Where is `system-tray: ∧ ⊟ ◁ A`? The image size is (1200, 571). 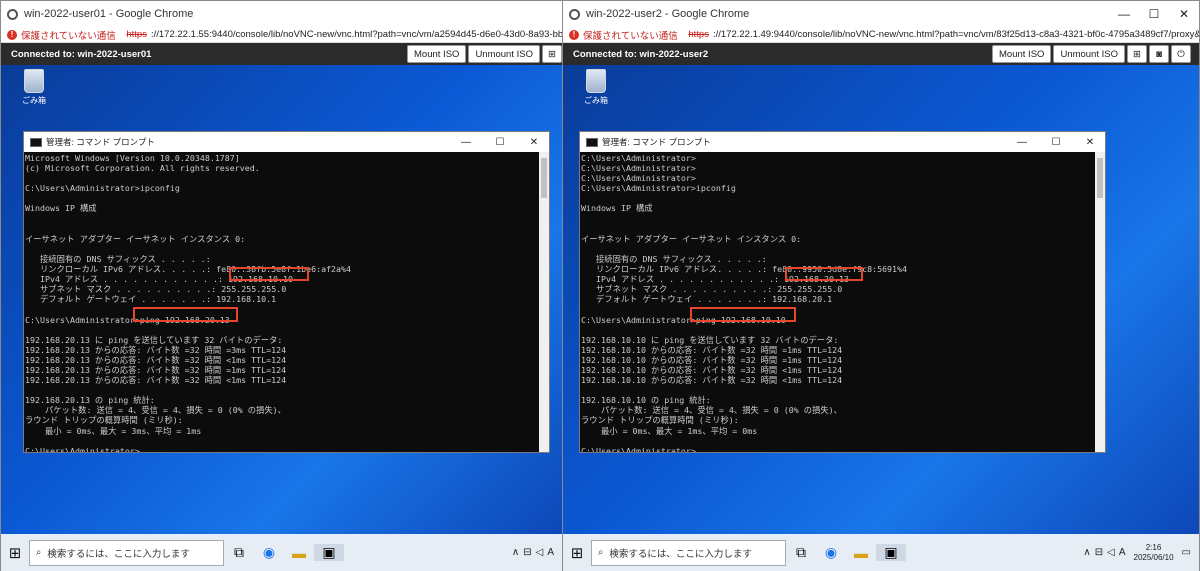 system-tray: ∧ ⊟ ◁ A is located at coordinates (537, 552).